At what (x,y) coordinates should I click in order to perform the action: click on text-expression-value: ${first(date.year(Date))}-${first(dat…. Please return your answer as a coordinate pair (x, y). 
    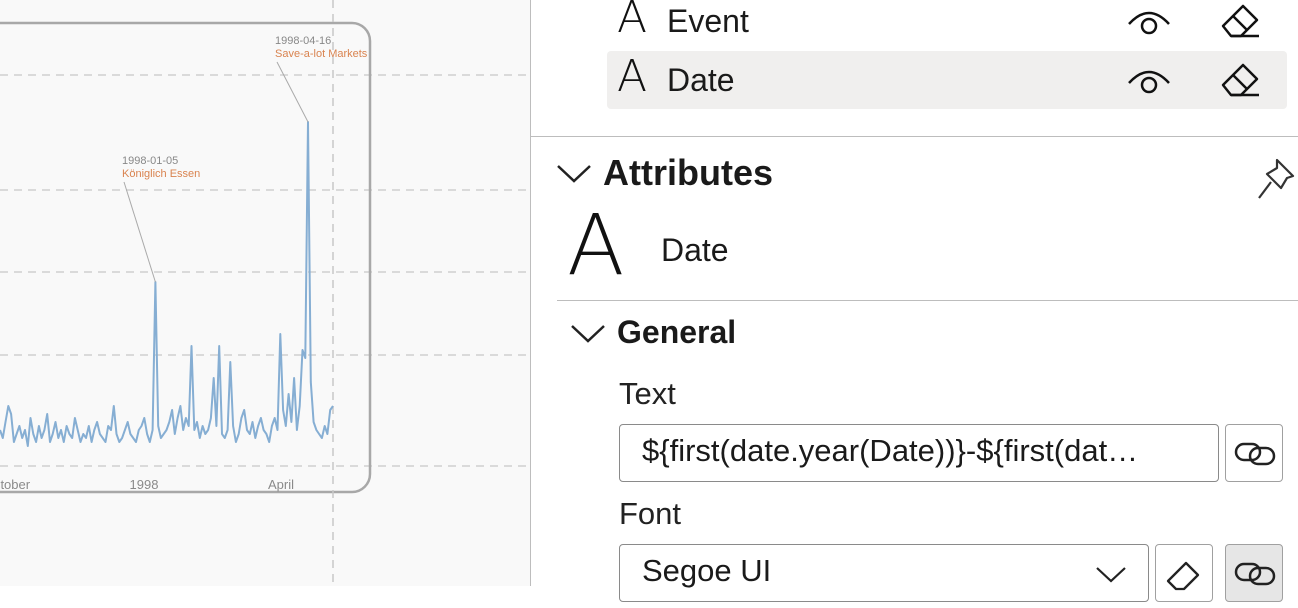
    Looking at the image, I should click on (890, 450).